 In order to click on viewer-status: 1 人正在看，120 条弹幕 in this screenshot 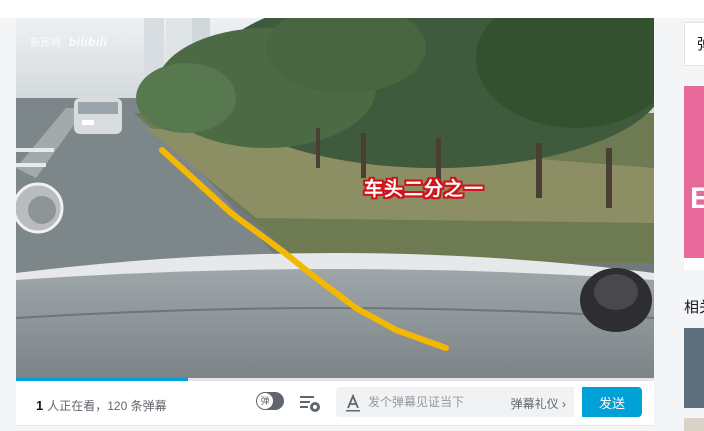, I will do `click(101, 405)`.